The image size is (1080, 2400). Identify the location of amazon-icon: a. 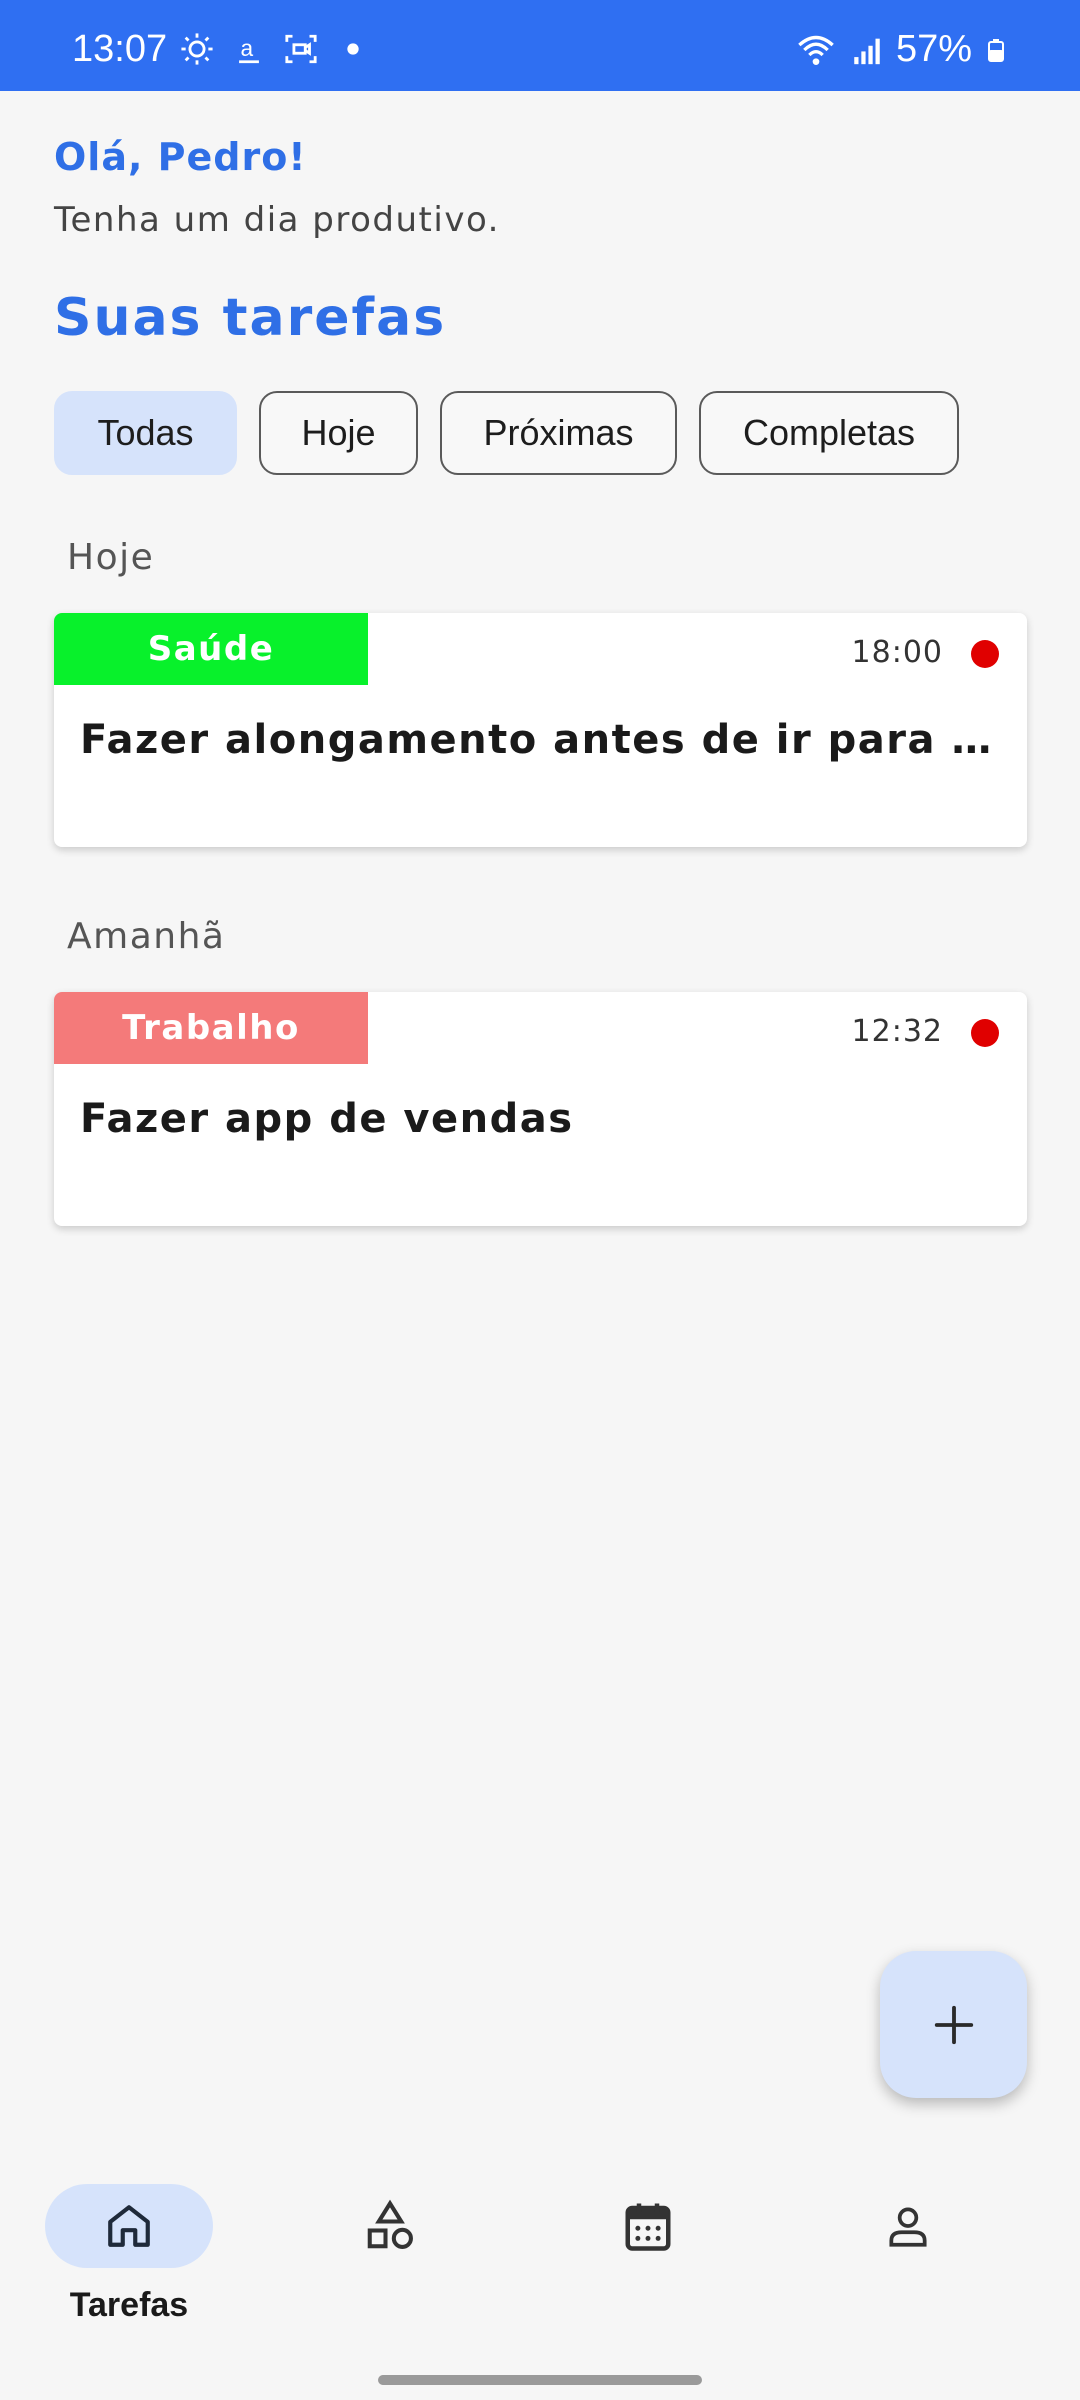
(249, 49).